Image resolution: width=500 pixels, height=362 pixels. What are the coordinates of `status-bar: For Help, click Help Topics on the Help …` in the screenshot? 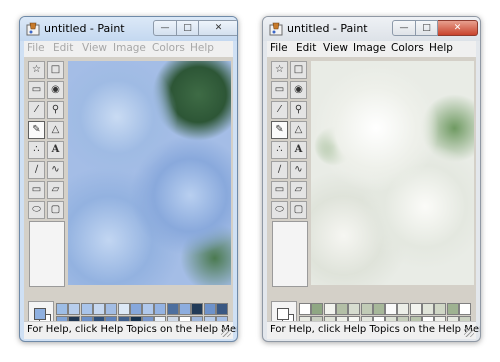 It's located at (373, 330).